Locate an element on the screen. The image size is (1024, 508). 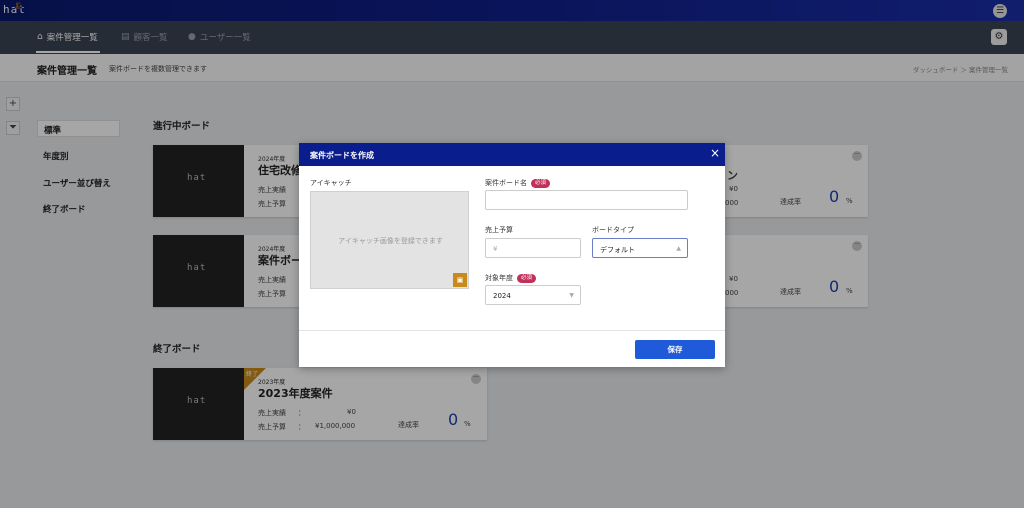
modal-title: 案件ボードを作成 is located at coordinates (342, 155).